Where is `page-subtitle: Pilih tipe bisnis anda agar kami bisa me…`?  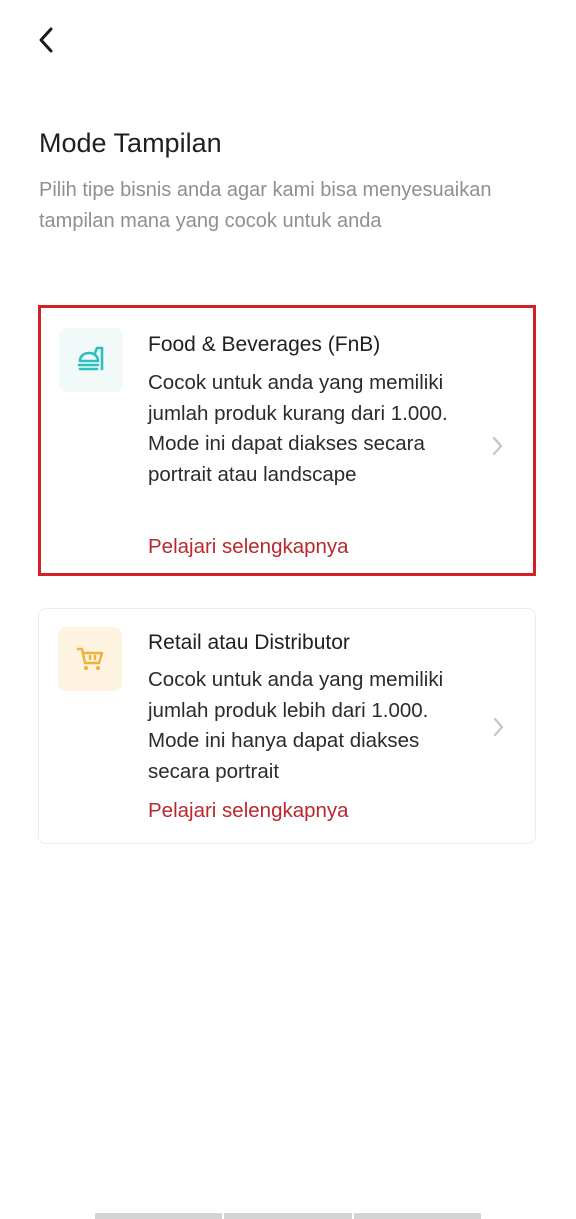
page-subtitle: Pilih tipe bisnis anda agar kami bisa me… is located at coordinates (265, 205).